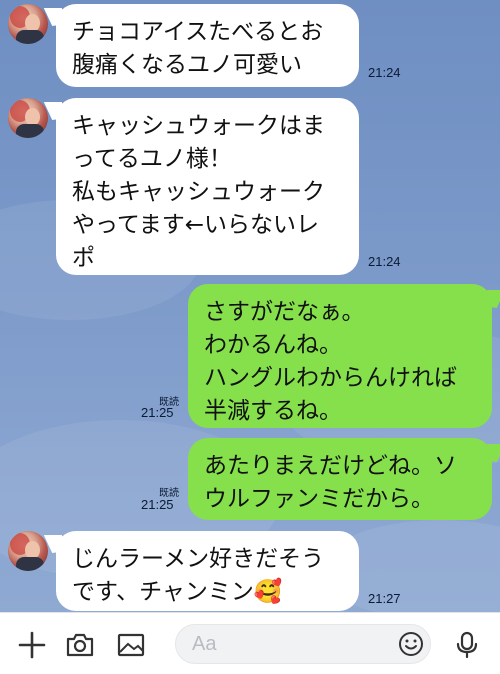 The width and height of the screenshot is (500, 674). Describe the element at coordinates (204, 644) in the screenshot. I see `message-input-placeholder: Aa` at that location.